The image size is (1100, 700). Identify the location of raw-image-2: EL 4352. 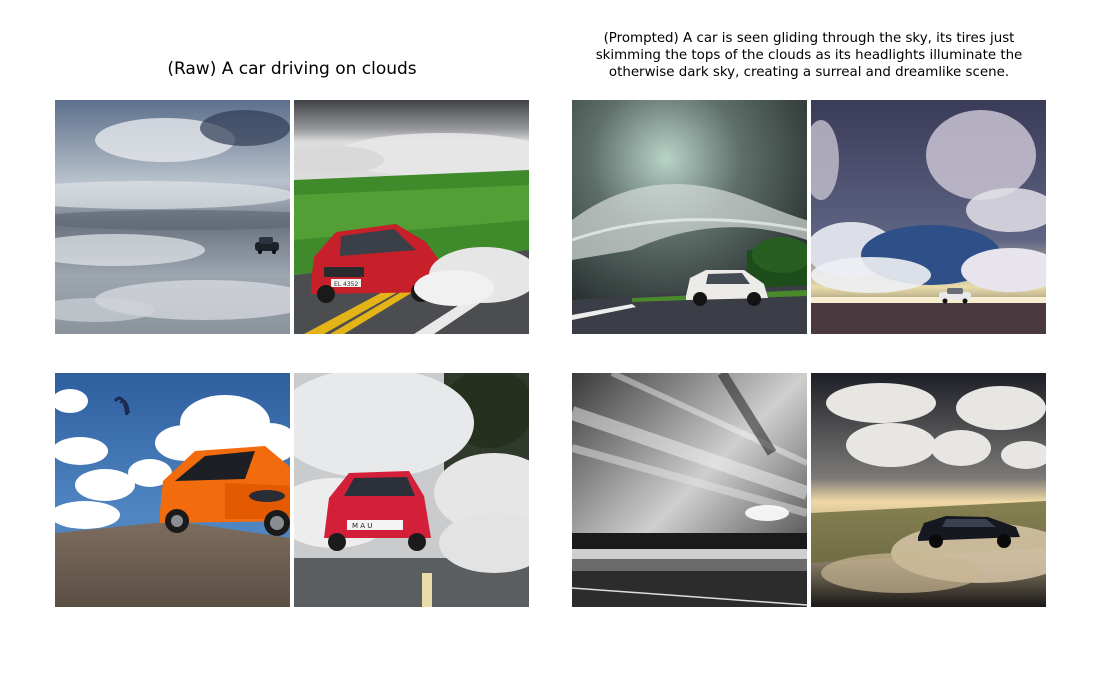
(411, 217).